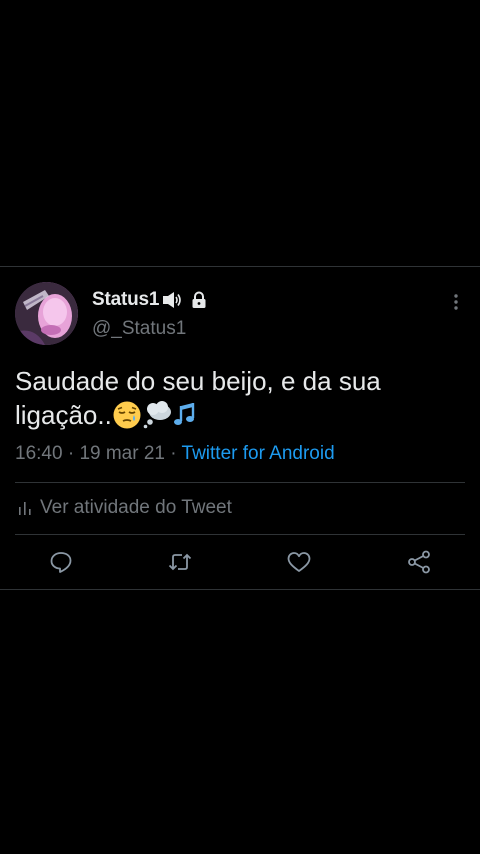  I want to click on tweet-activity-link: Ver atividade do Tweet, so click(125, 508).